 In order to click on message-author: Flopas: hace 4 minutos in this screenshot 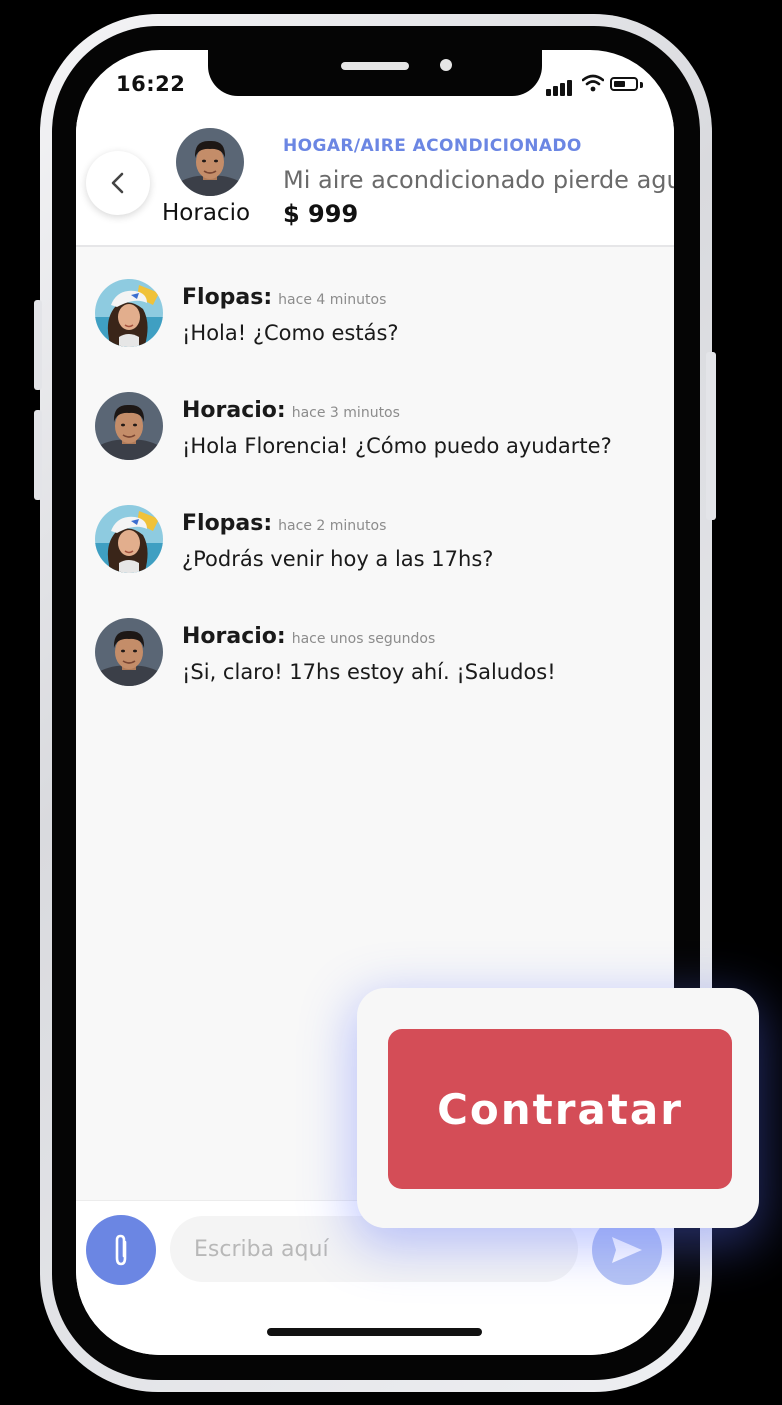, I will do `click(284, 297)`.